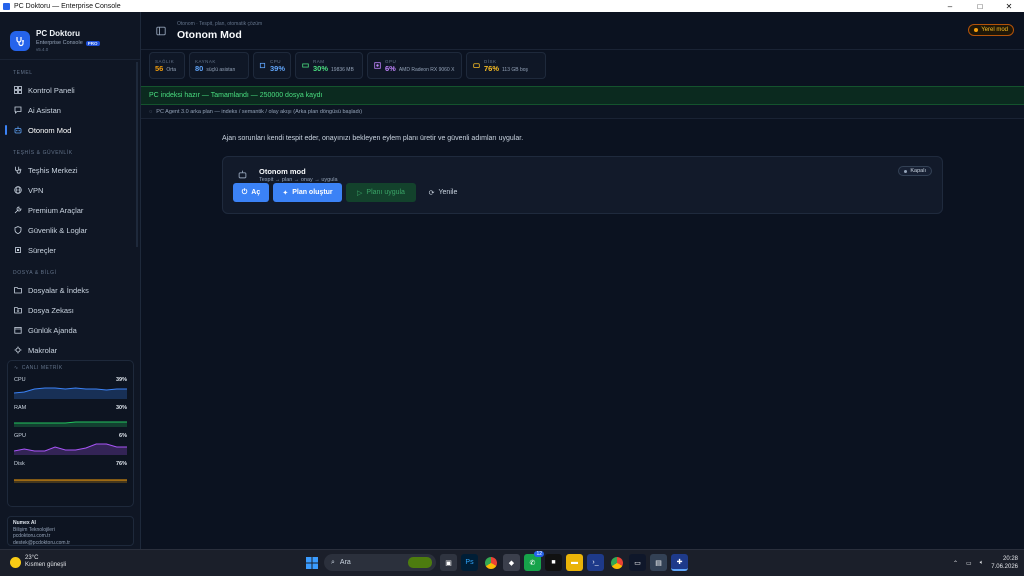  What do you see at coordinates (151, 111) in the screenshot?
I see `sync-icon: ◌` at bounding box center [151, 111].